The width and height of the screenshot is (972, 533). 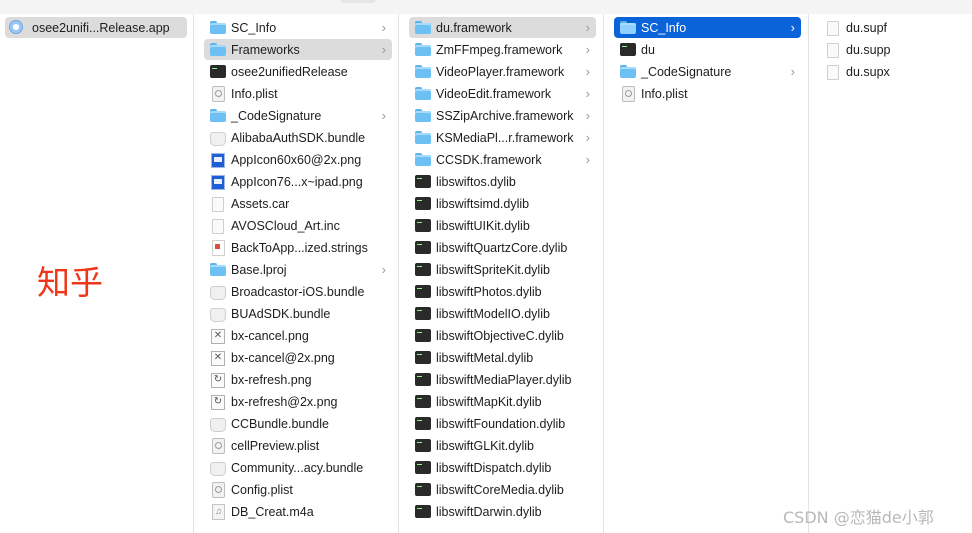 What do you see at coordinates (298, 49) in the screenshot?
I see `list-item: Frameworks ›` at bounding box center [298, 49].